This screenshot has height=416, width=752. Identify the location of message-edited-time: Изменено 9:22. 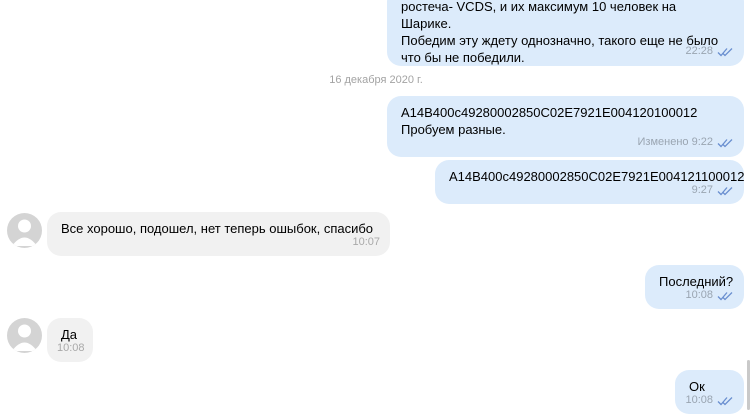
(675, 142).